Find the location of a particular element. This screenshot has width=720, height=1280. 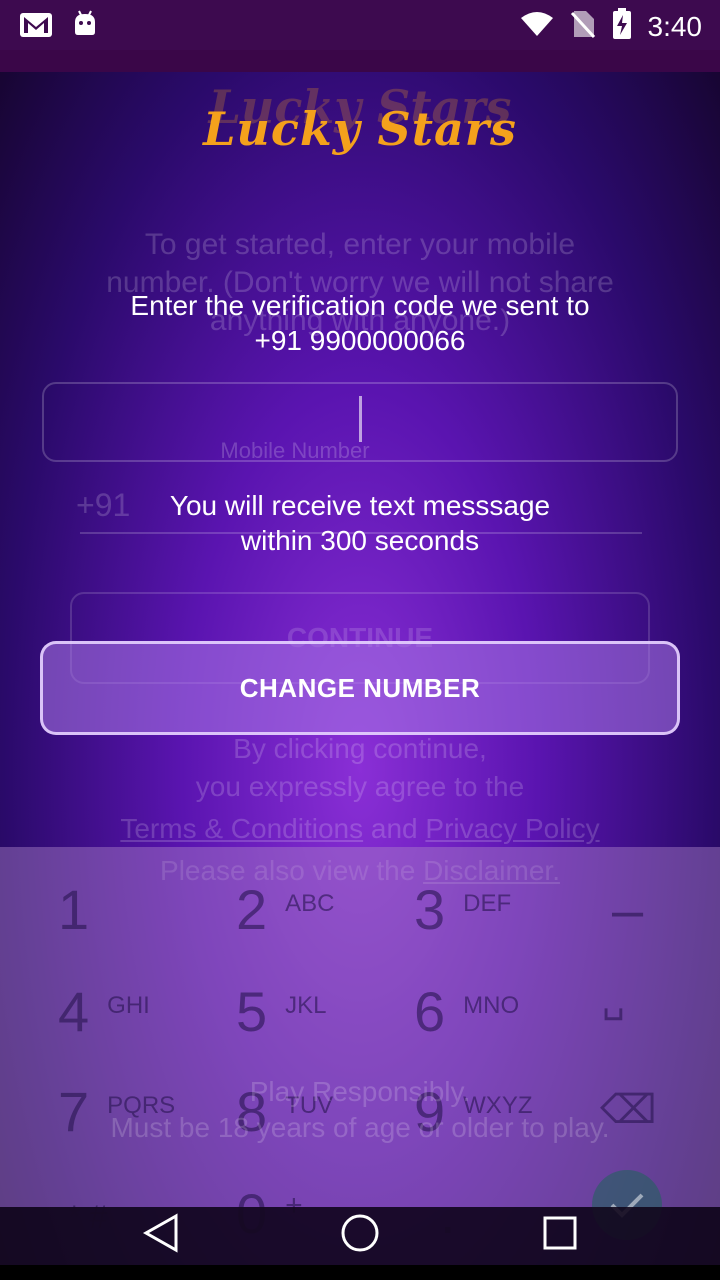

back-icon is located at coordinates (161, 1235).